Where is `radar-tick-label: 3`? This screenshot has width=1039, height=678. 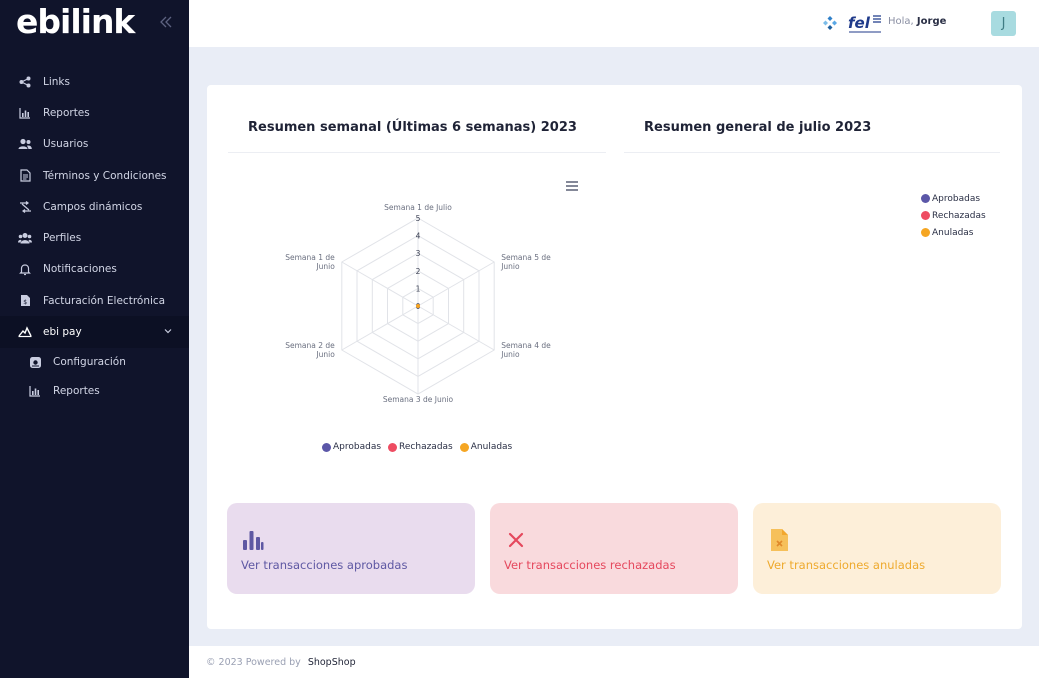 radar-tick-label: 3 is located at coordinates (418, 253).